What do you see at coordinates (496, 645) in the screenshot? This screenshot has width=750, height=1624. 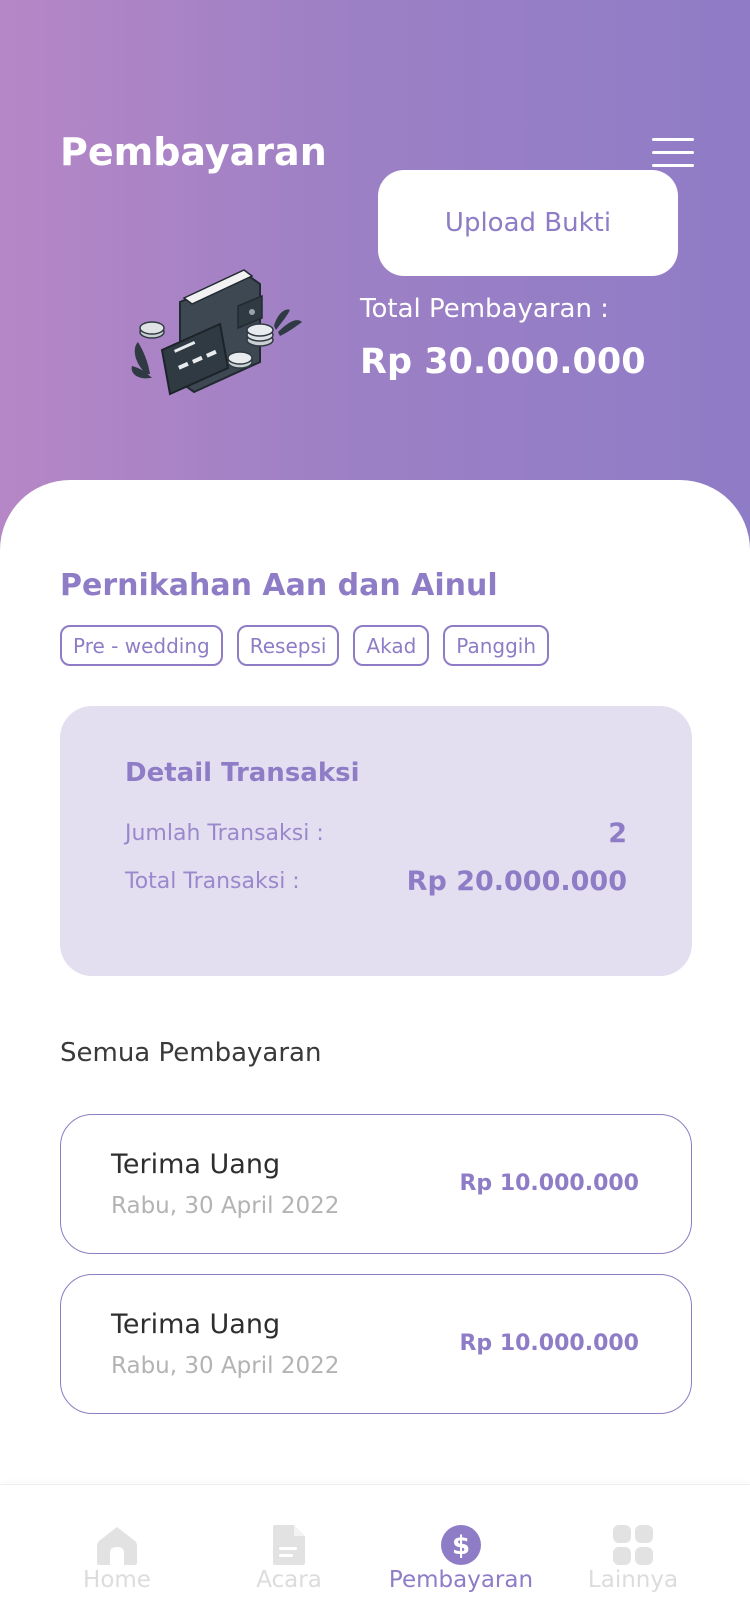 I see `tag-panggih: Panggih` at bounding box center [496, 645].